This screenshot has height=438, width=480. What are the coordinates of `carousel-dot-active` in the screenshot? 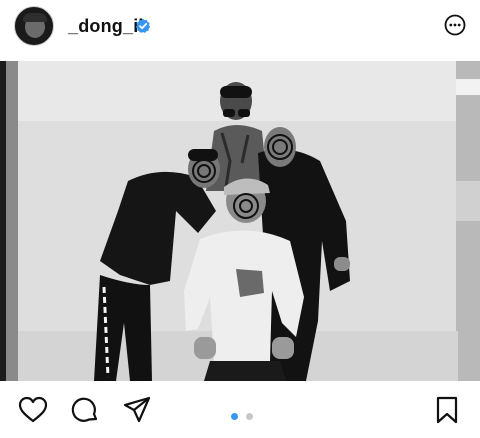 It's located at (234, 416).